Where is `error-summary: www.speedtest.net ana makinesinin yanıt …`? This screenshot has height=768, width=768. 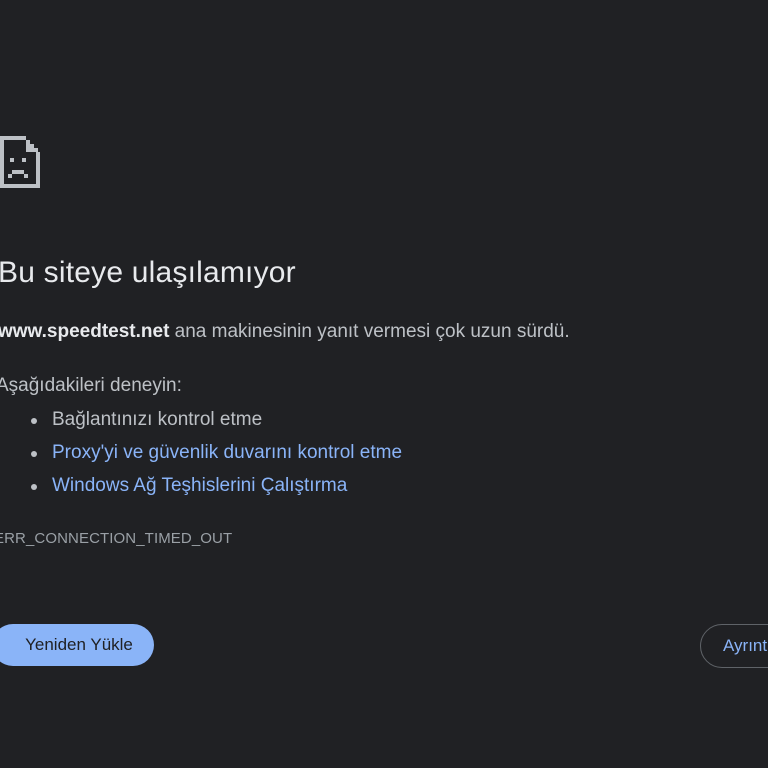
error-summary: www.speedtest.net ana makinesinin yanıt … is located at coordinates (285, 332).